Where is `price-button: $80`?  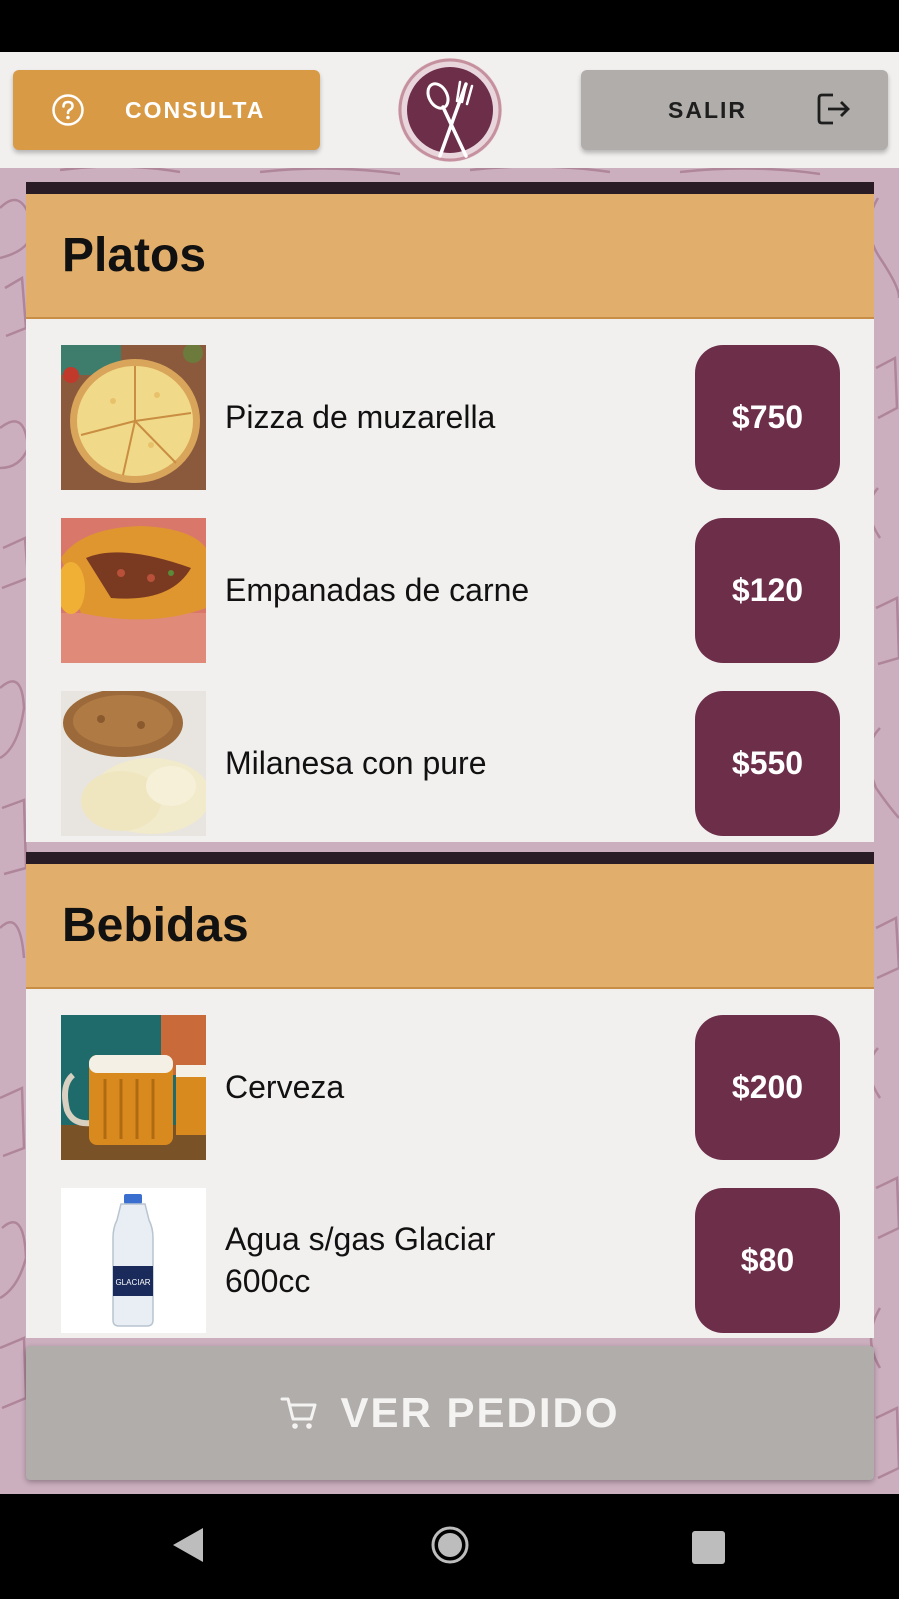 price-button: $80 is located at coordinates (767, 1260).